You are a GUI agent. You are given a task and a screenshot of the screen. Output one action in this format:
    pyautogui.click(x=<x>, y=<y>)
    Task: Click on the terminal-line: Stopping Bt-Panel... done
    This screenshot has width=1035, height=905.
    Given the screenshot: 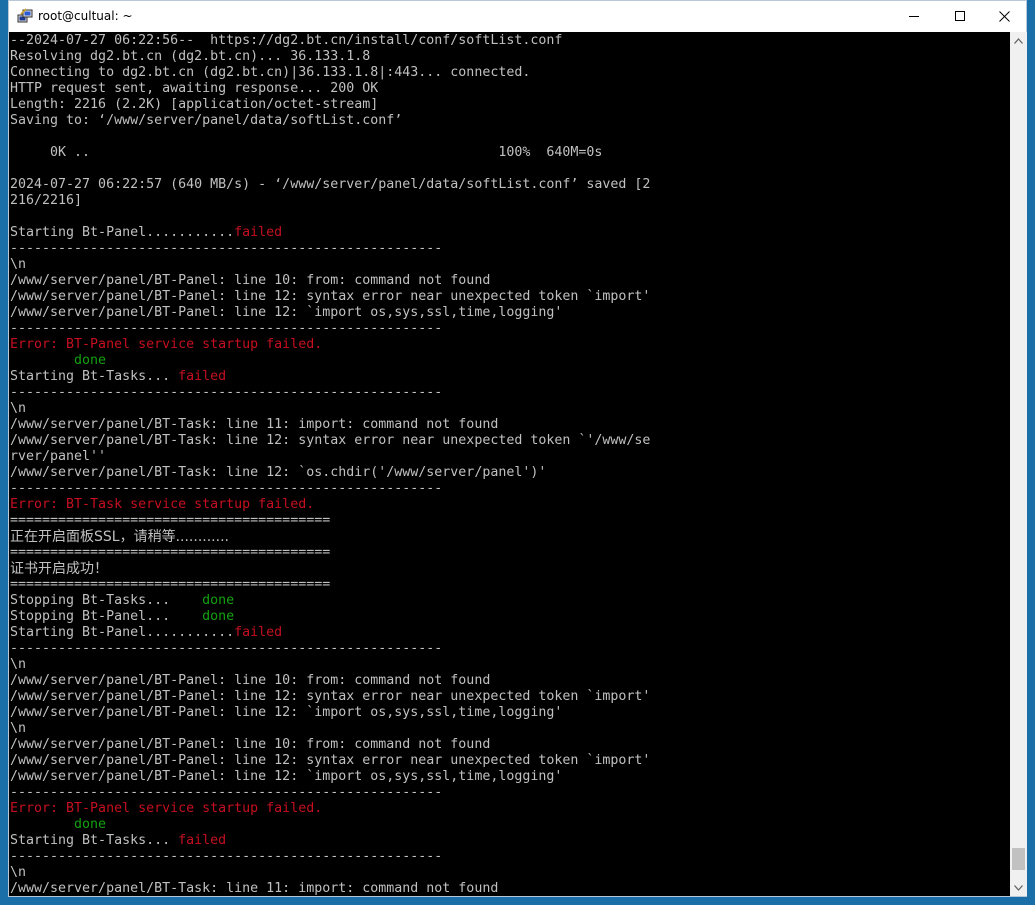 What is the action you would take?
    pyautogui.click(x=330, y=617)
    